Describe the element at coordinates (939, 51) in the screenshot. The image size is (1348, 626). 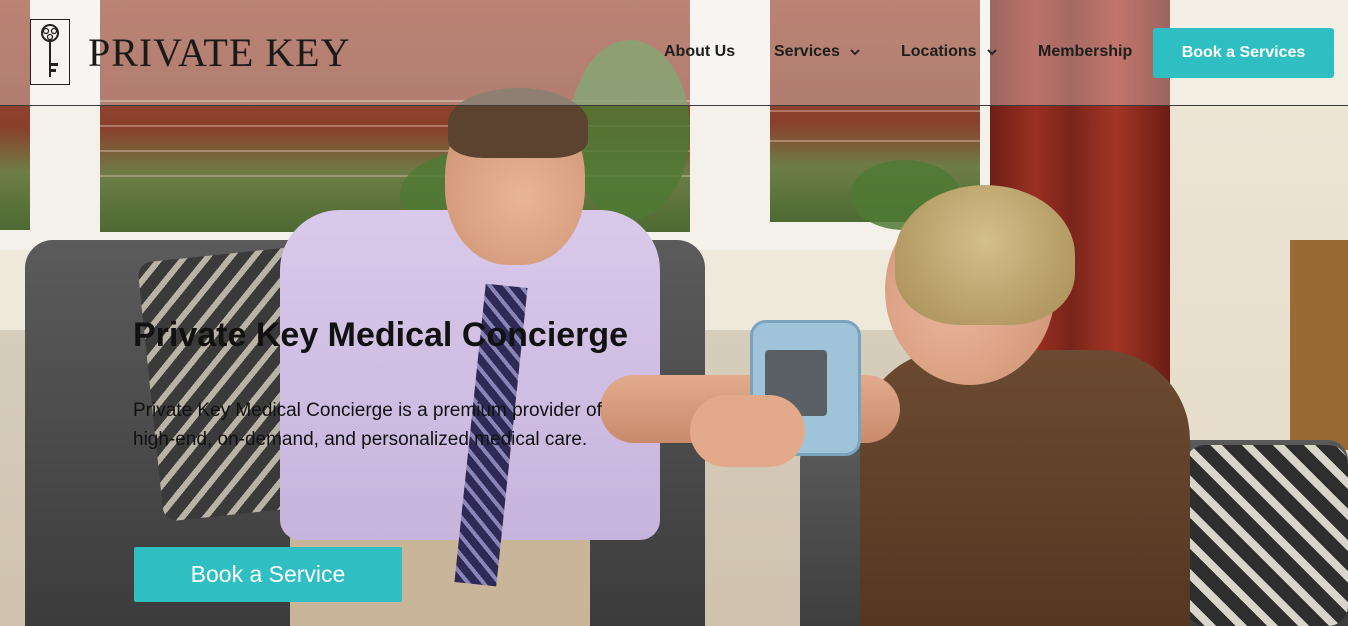
I see `nav-label: Locations` at that location.